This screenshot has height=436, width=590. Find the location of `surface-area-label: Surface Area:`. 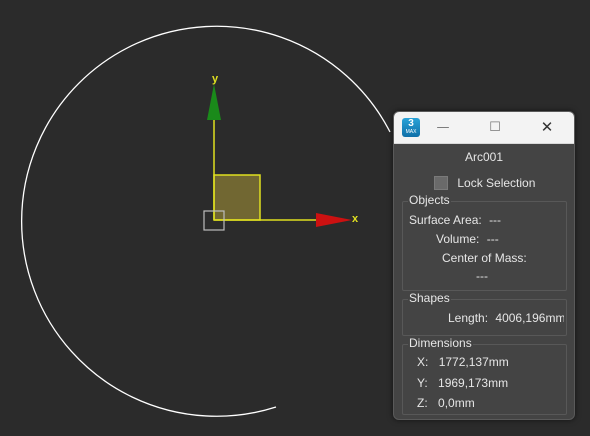

surface-area-label: Surface Area: is located at coordinates (445, 220).